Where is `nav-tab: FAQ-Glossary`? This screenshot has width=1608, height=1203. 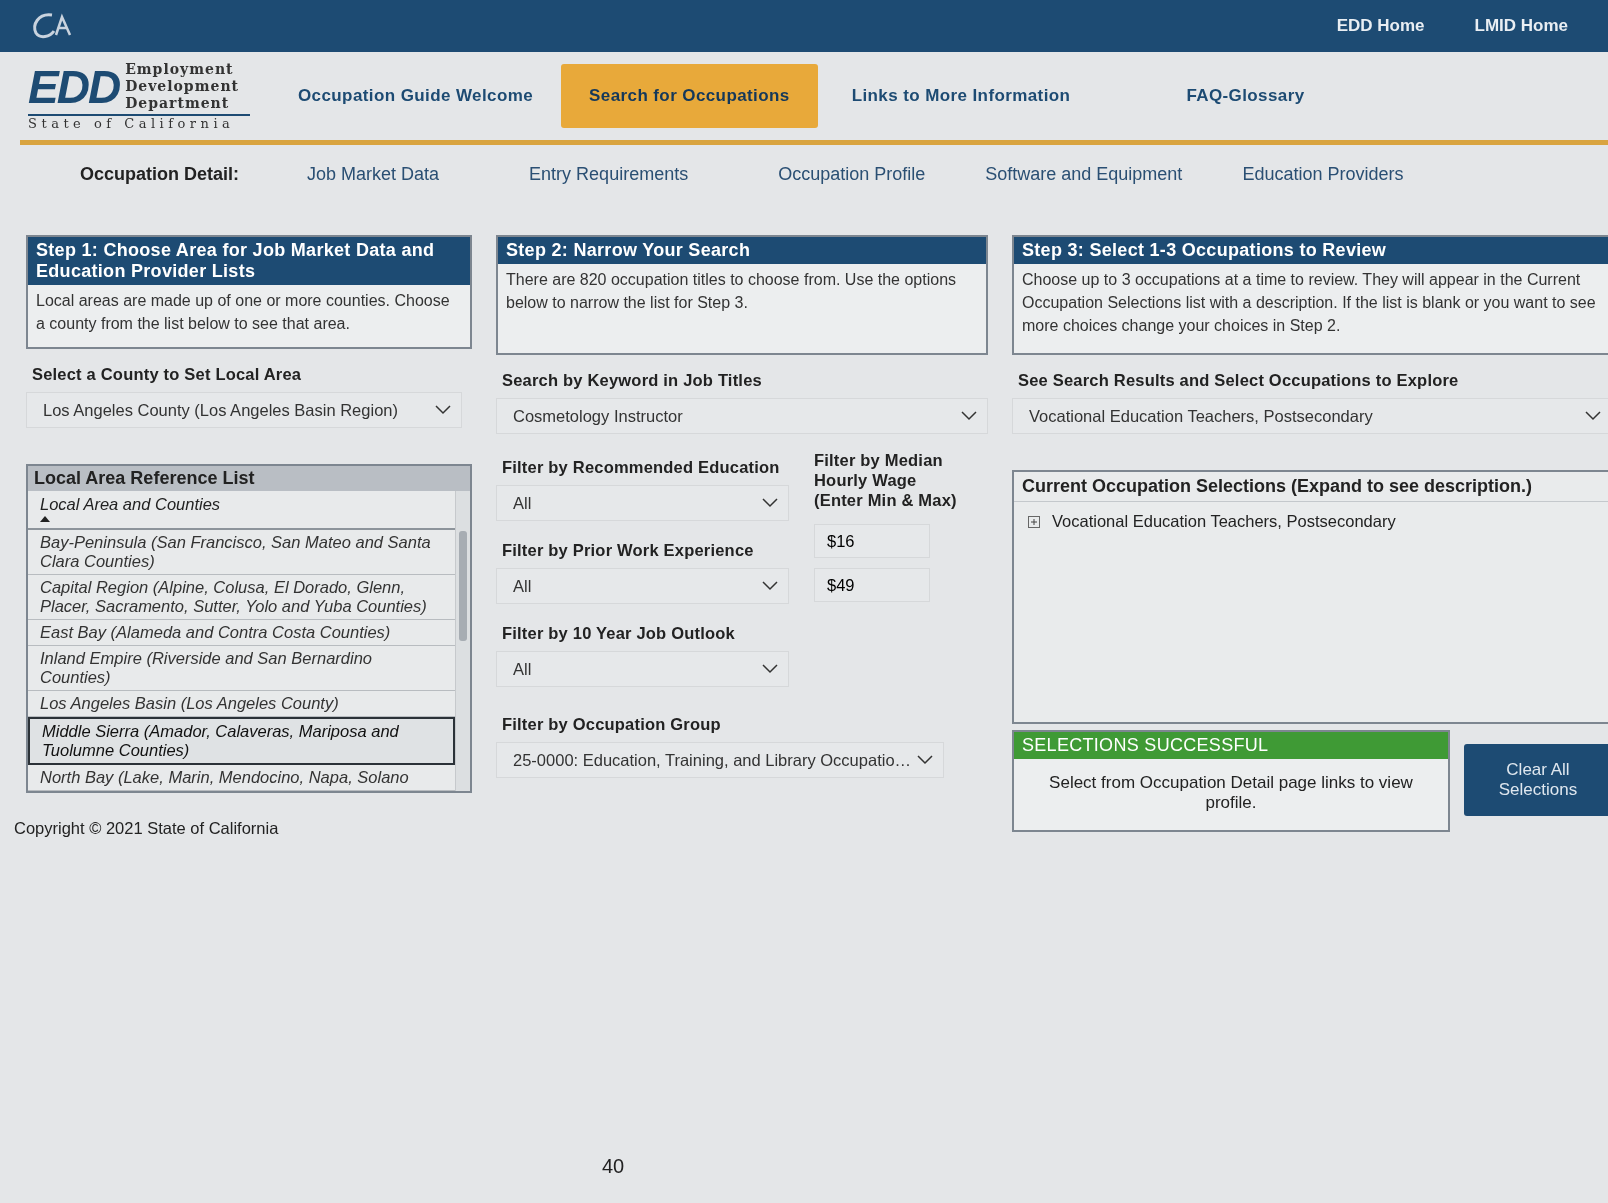
nav-tab: FAQ-Glossary is located at coordinates (1245, 96).